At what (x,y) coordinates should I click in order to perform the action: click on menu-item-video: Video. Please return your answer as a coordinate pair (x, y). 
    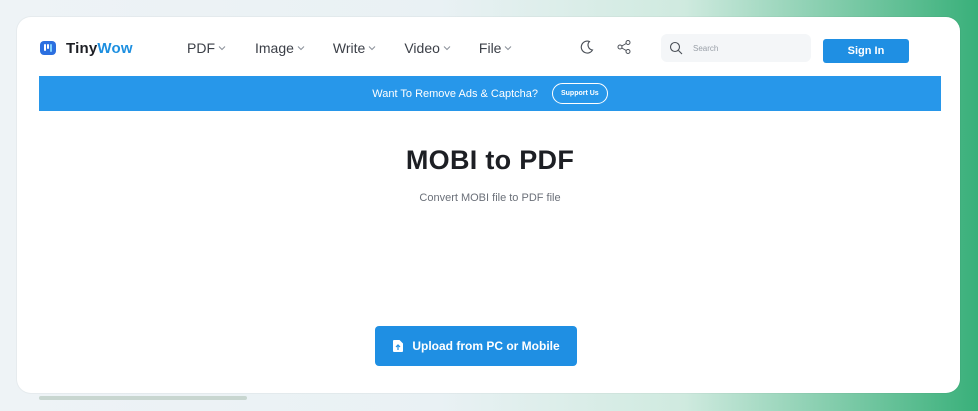
    Looking at the image, I should click on (427, 48).